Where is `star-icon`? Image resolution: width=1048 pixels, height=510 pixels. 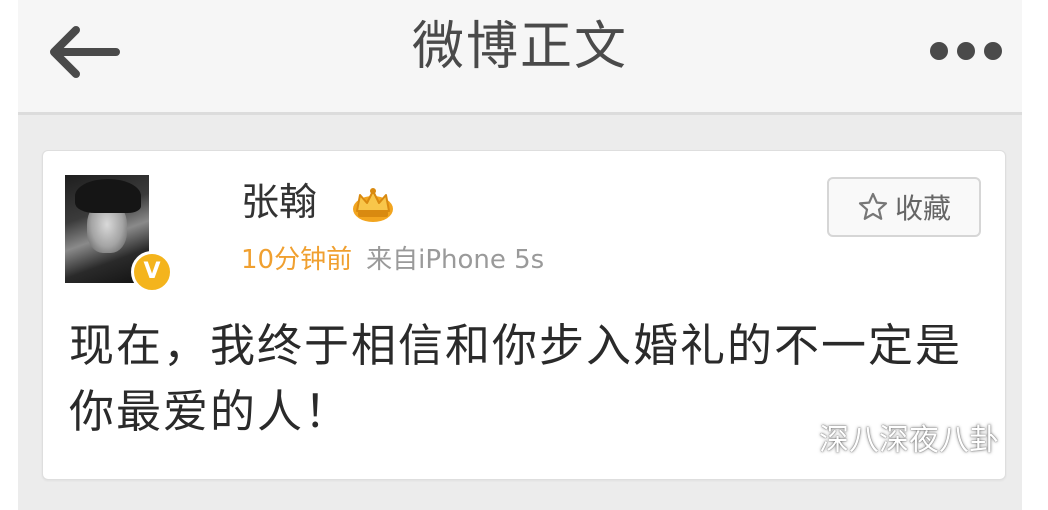 star-icon is located at coordinates (873, 206).